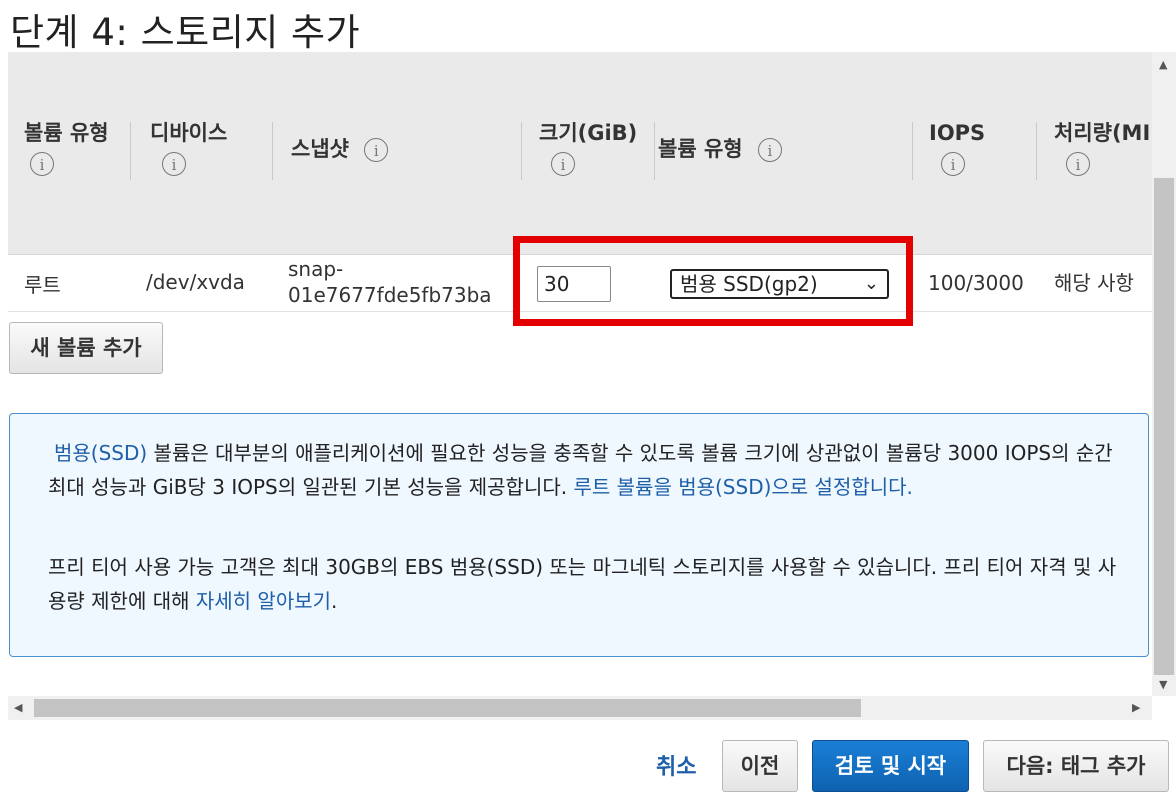  Describe the element at coordinates (320, 149) in the screenshot. I see `header-snapshot-label: 스냅샷` at that location.